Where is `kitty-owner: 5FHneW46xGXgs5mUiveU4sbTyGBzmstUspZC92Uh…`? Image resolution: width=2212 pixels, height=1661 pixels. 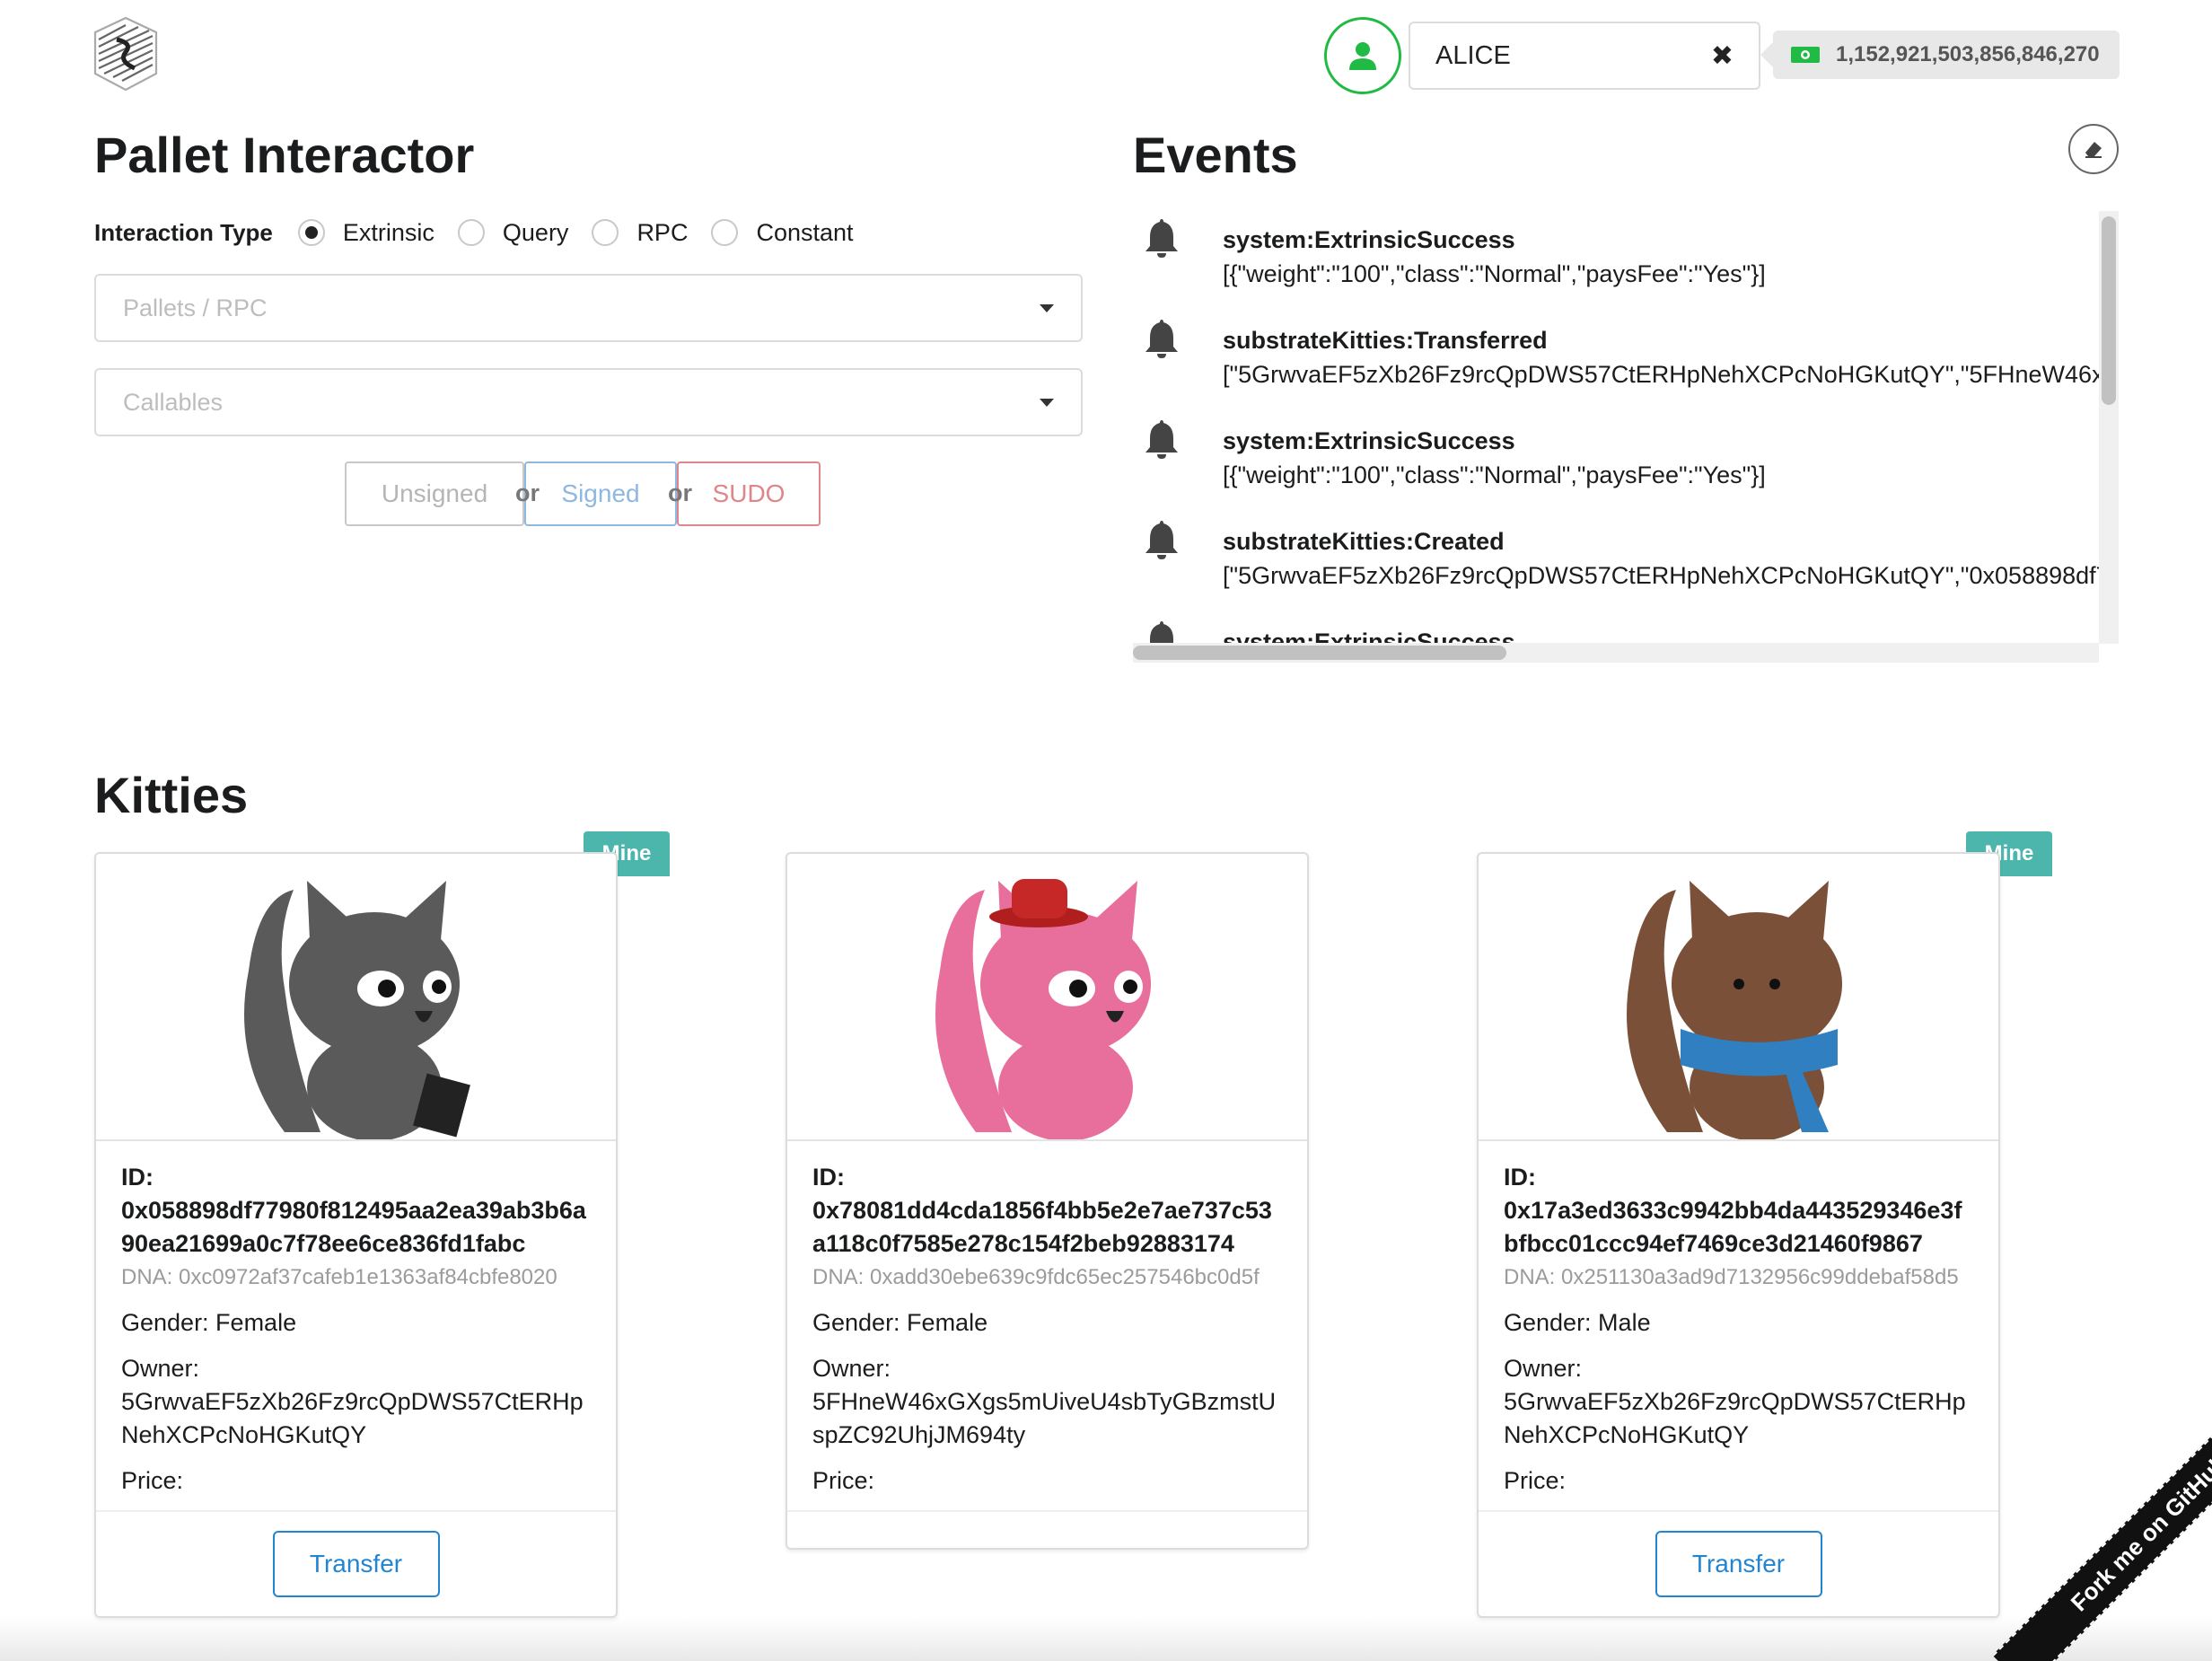
kitty-owner: 5FHneW46xGXgs5mUiveU4sbTyGBzmstUspZC92Uh… is located at coordinates (1044, 1418).